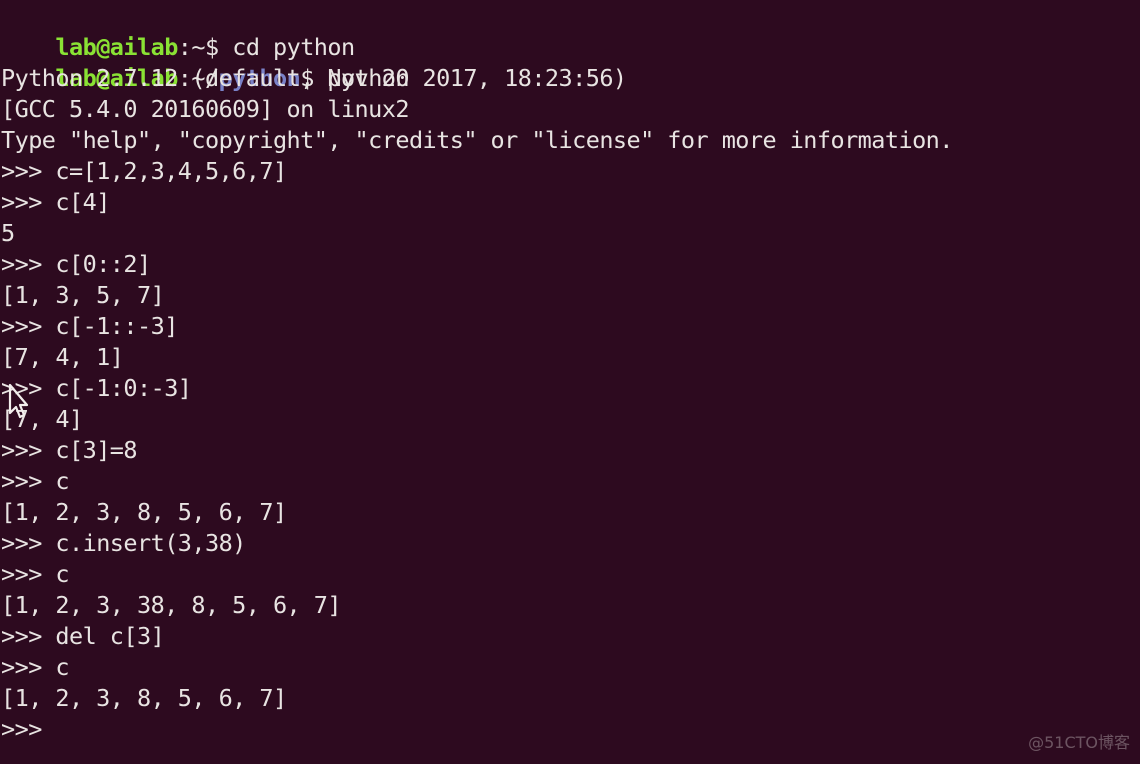 The image size is (1140, 764). I want to click on python-input: c=[1,2,3,4,5,6,7], so click(171, 171).